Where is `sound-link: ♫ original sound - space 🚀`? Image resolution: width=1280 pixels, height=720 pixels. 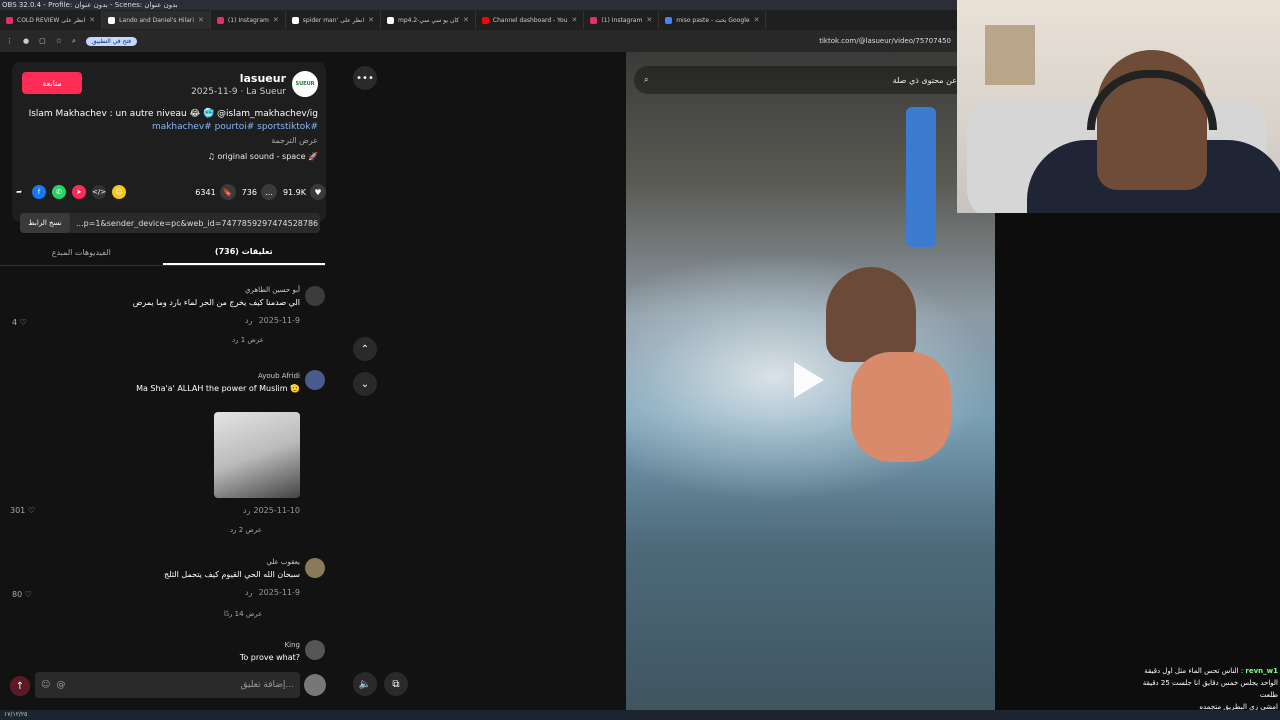
sound-link: ♫ original sound - space 🚀 is located at coordinates (263, 156).